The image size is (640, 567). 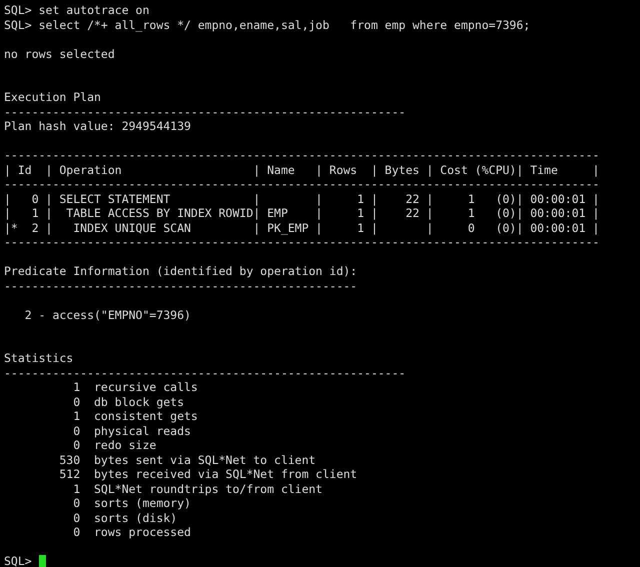 I want to click on terminal-line: 0 db block gets, so click(x=128, y=401).